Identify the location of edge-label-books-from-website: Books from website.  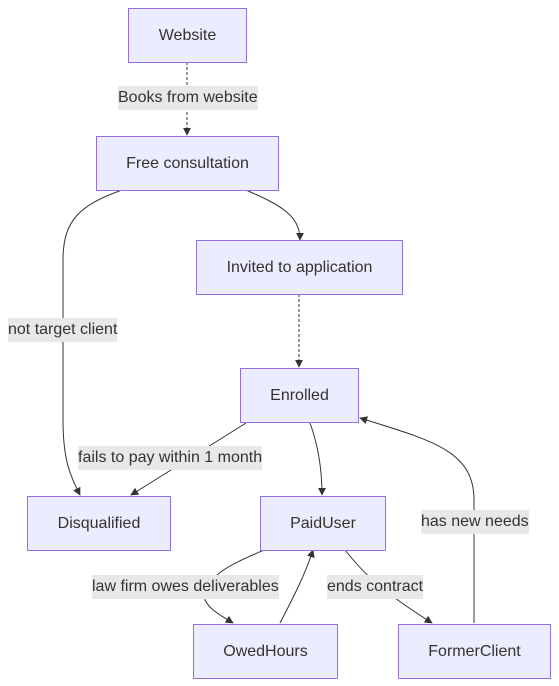
(188, 98).